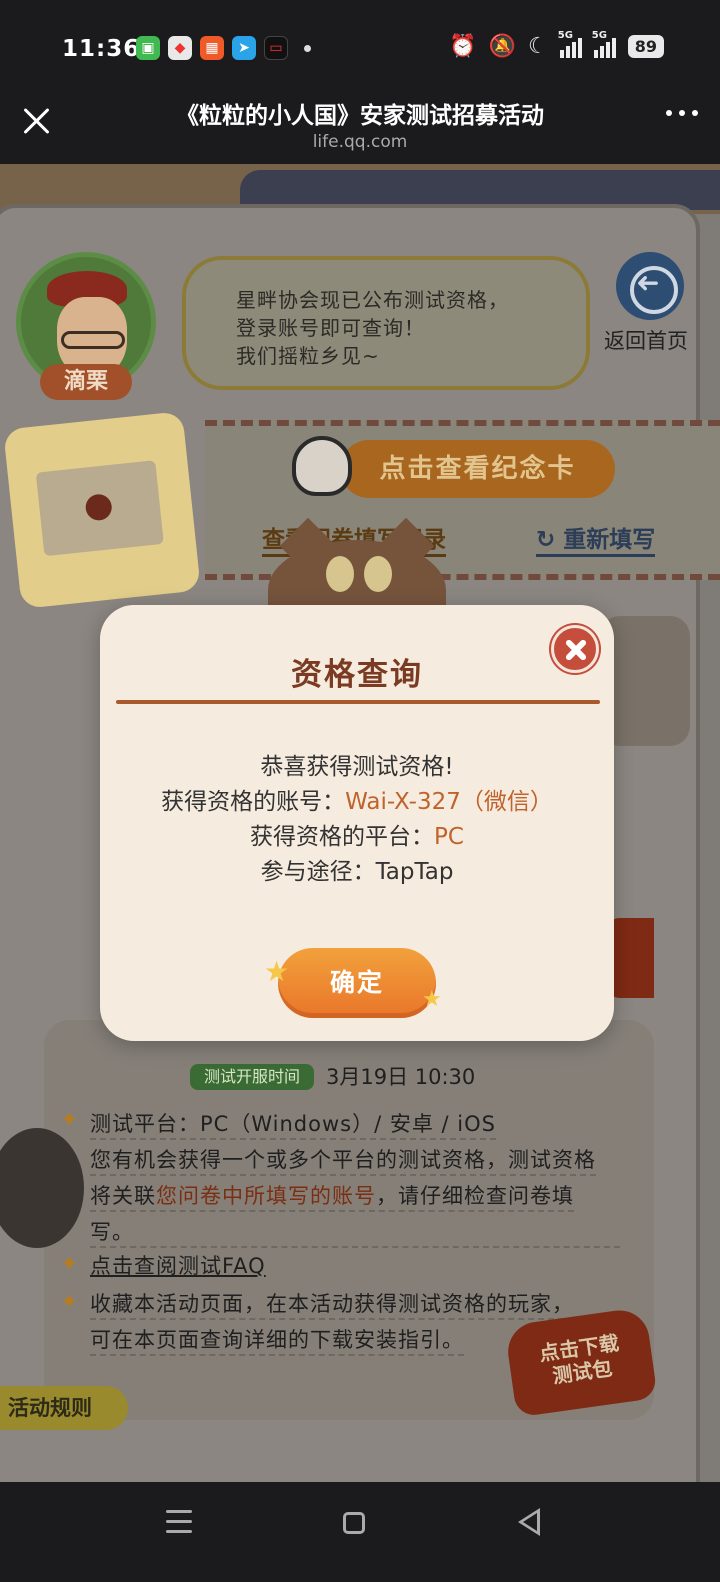 The height and width of the screenshot is (1582, 720). What do you see at coordinates (357, 675) in the screenshot?
I see `modal-title: 资格查询` at bounding box center [357, 675].